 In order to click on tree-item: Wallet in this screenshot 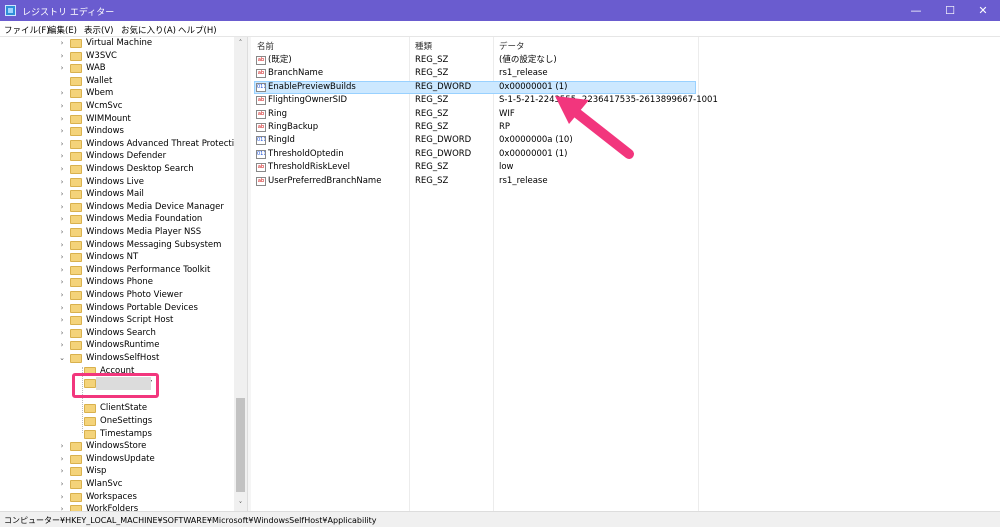, I will do `click(117, 81)`.